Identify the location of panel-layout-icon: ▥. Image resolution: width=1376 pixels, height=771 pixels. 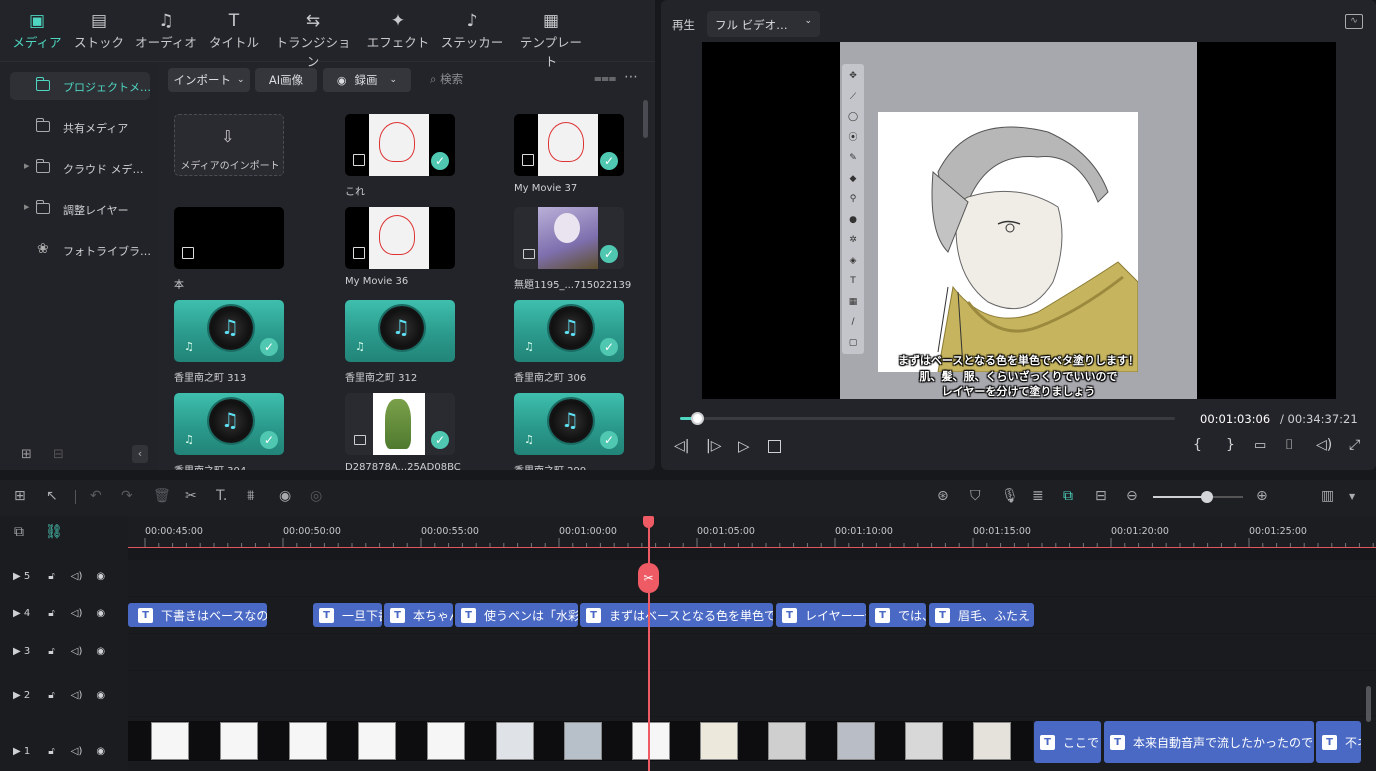
(1327, 496).